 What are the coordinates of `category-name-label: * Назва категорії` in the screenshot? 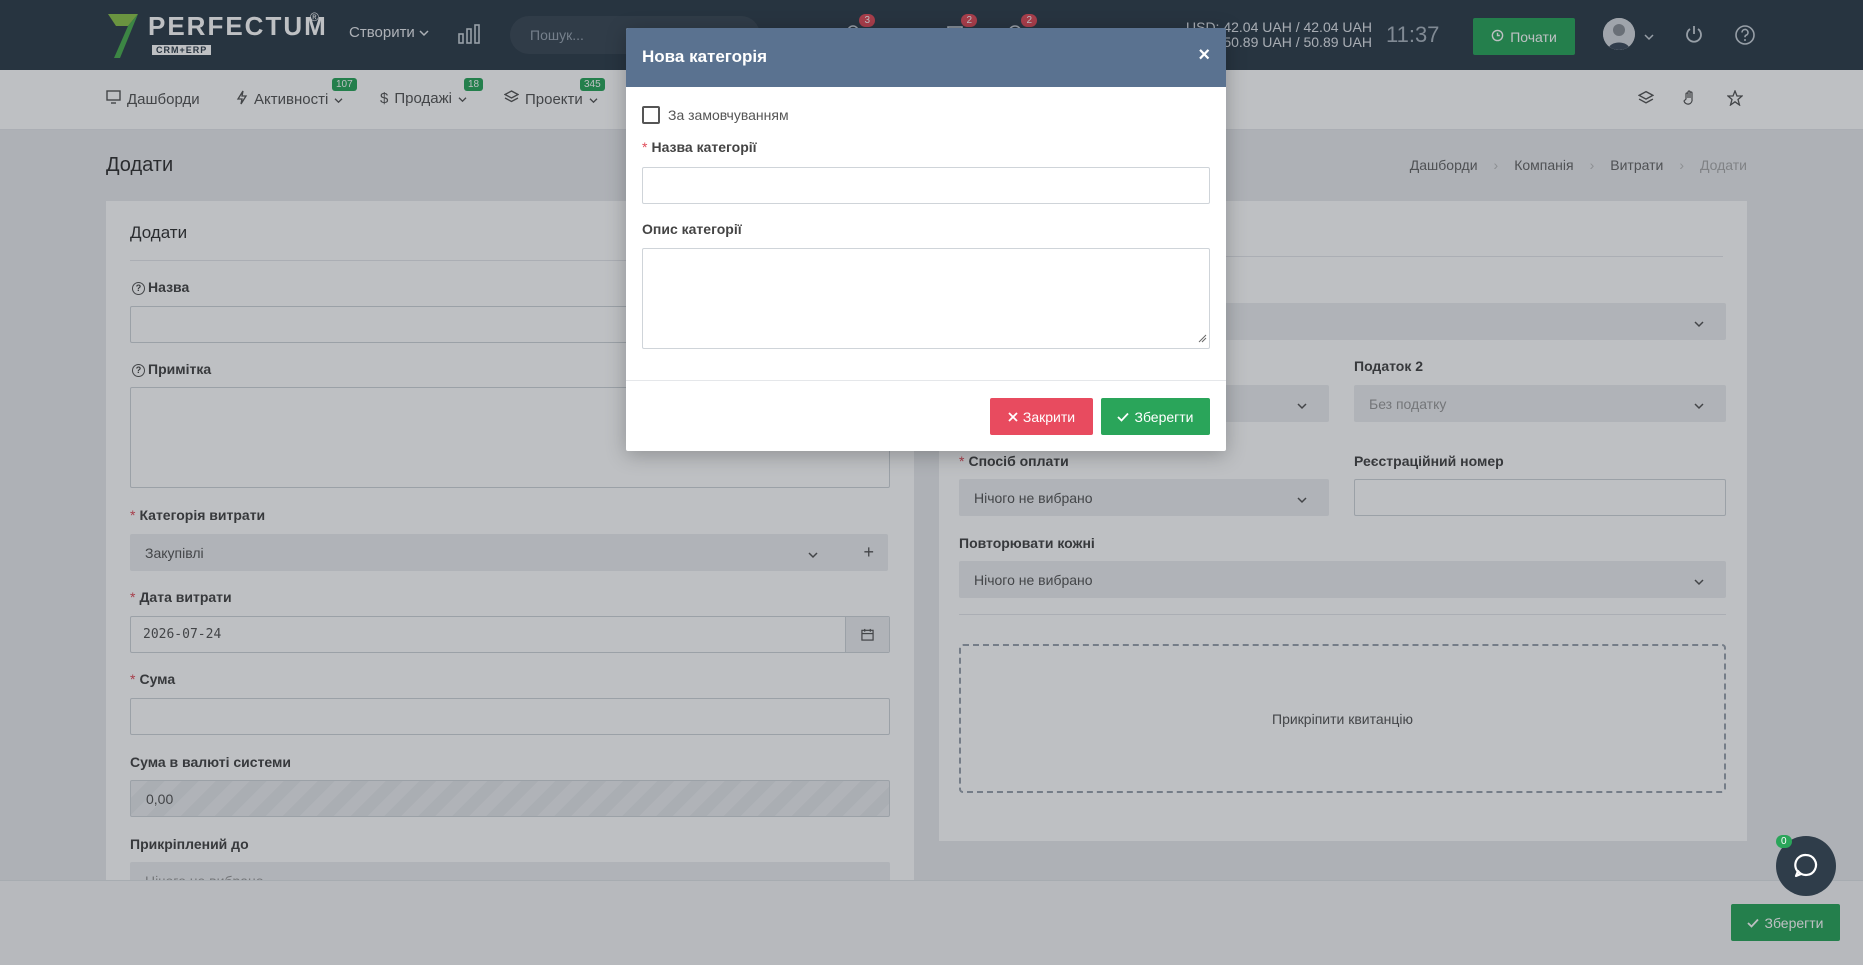 It's located at (699, 147).